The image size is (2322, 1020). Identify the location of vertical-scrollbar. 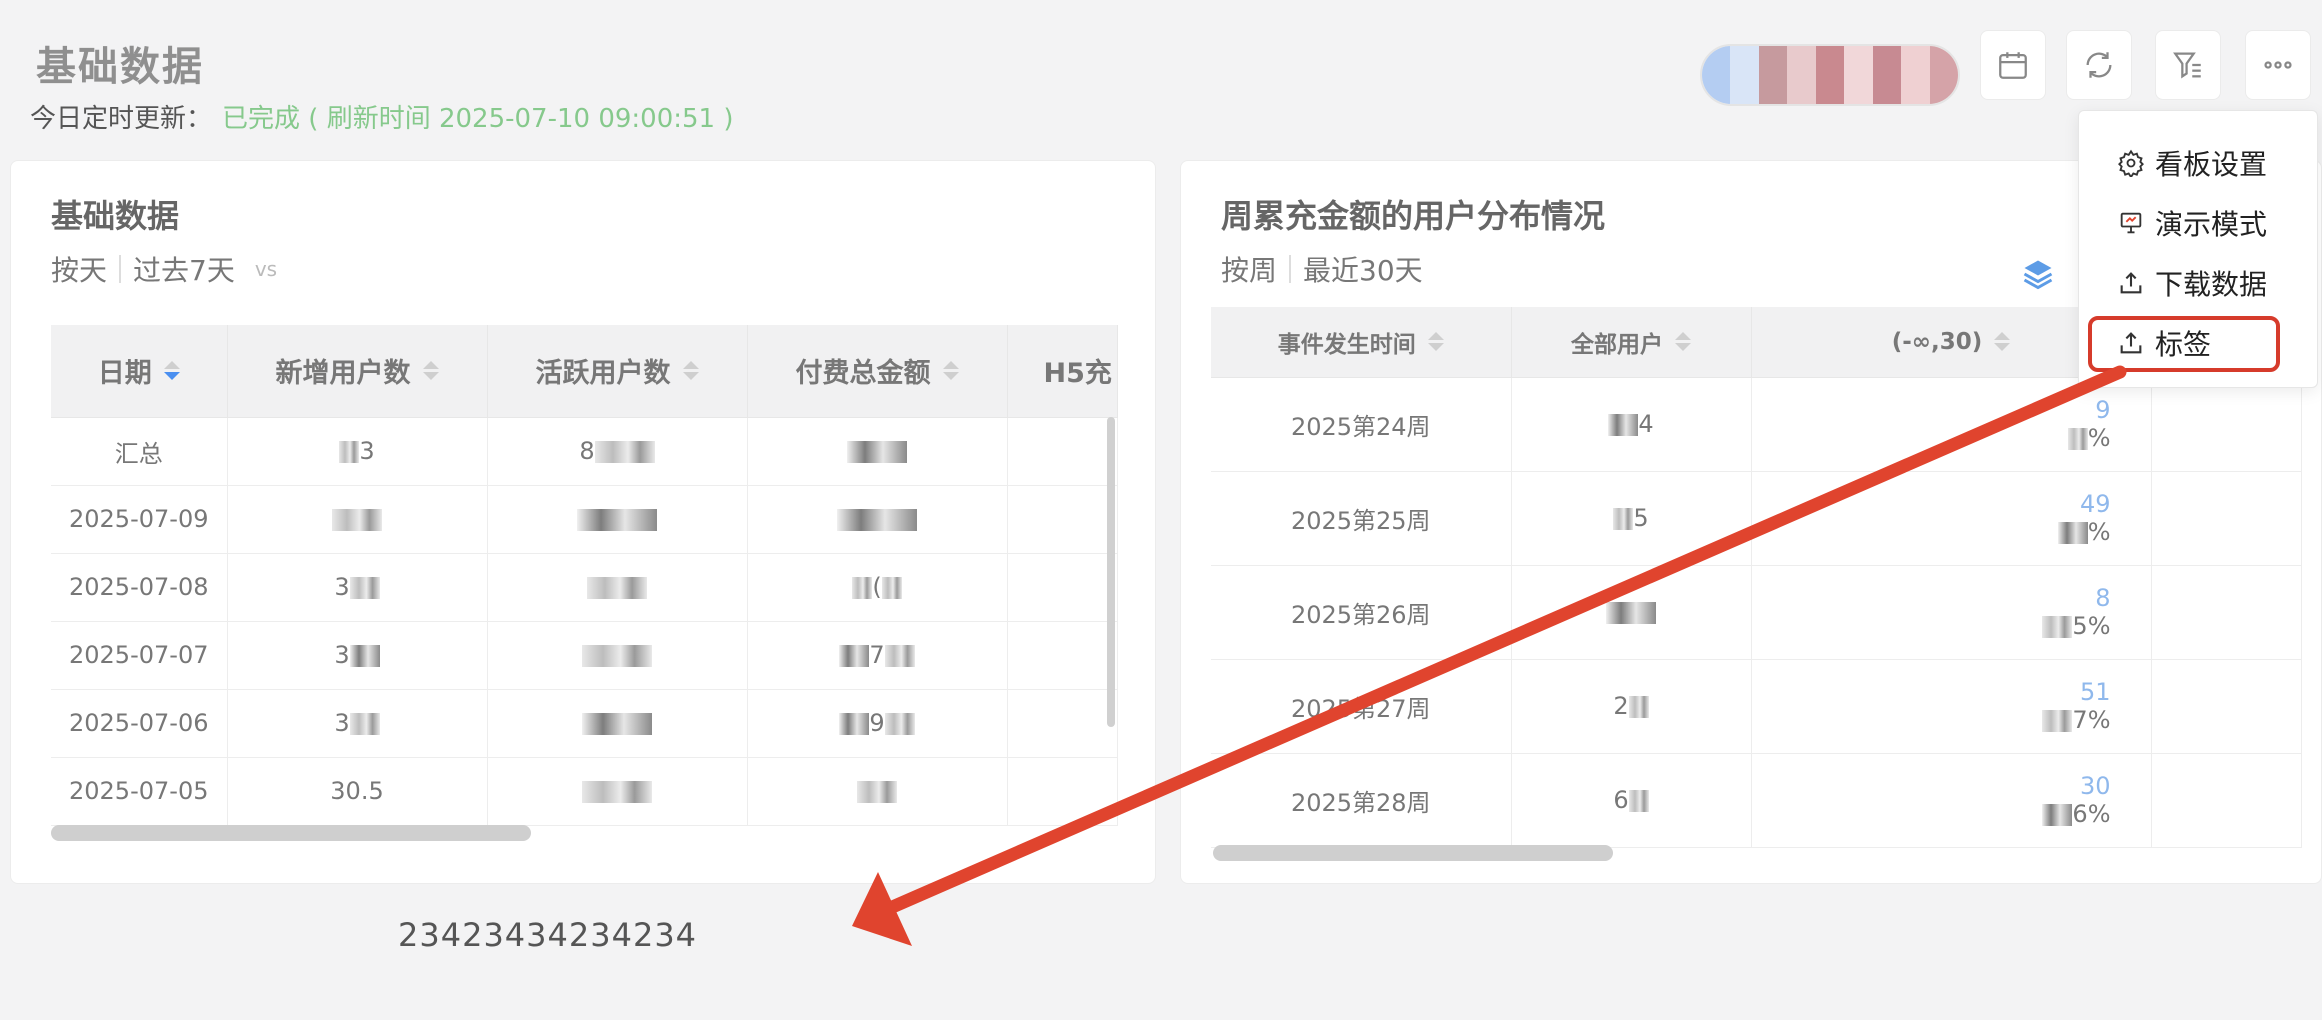
(1111, 572).